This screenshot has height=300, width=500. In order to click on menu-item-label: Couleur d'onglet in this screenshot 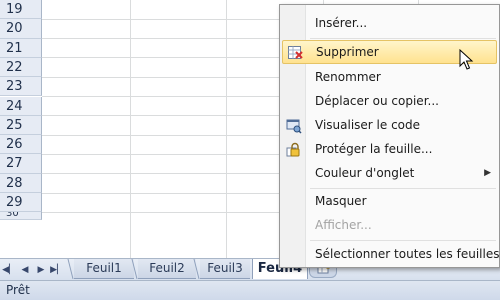, I will do `click(365, 173)`.